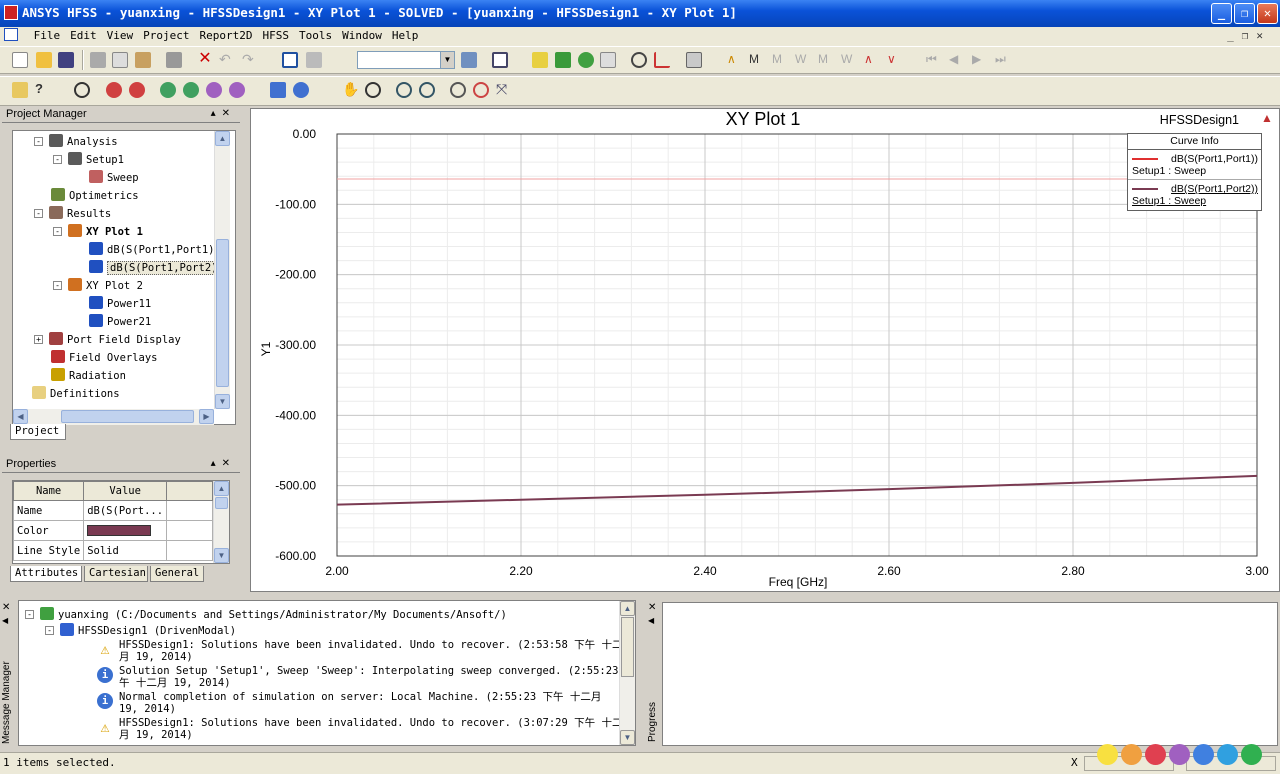 This screenshot has width=1280, height=774. I want to click on zoom-out-icon, so click(427, 90).